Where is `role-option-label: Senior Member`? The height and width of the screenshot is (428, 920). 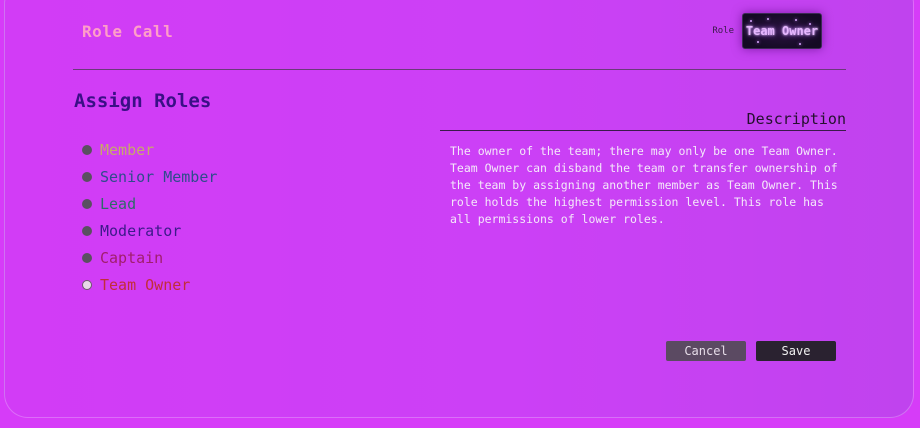 role-option-label: Senior Member is located at coordinates (159, 176).